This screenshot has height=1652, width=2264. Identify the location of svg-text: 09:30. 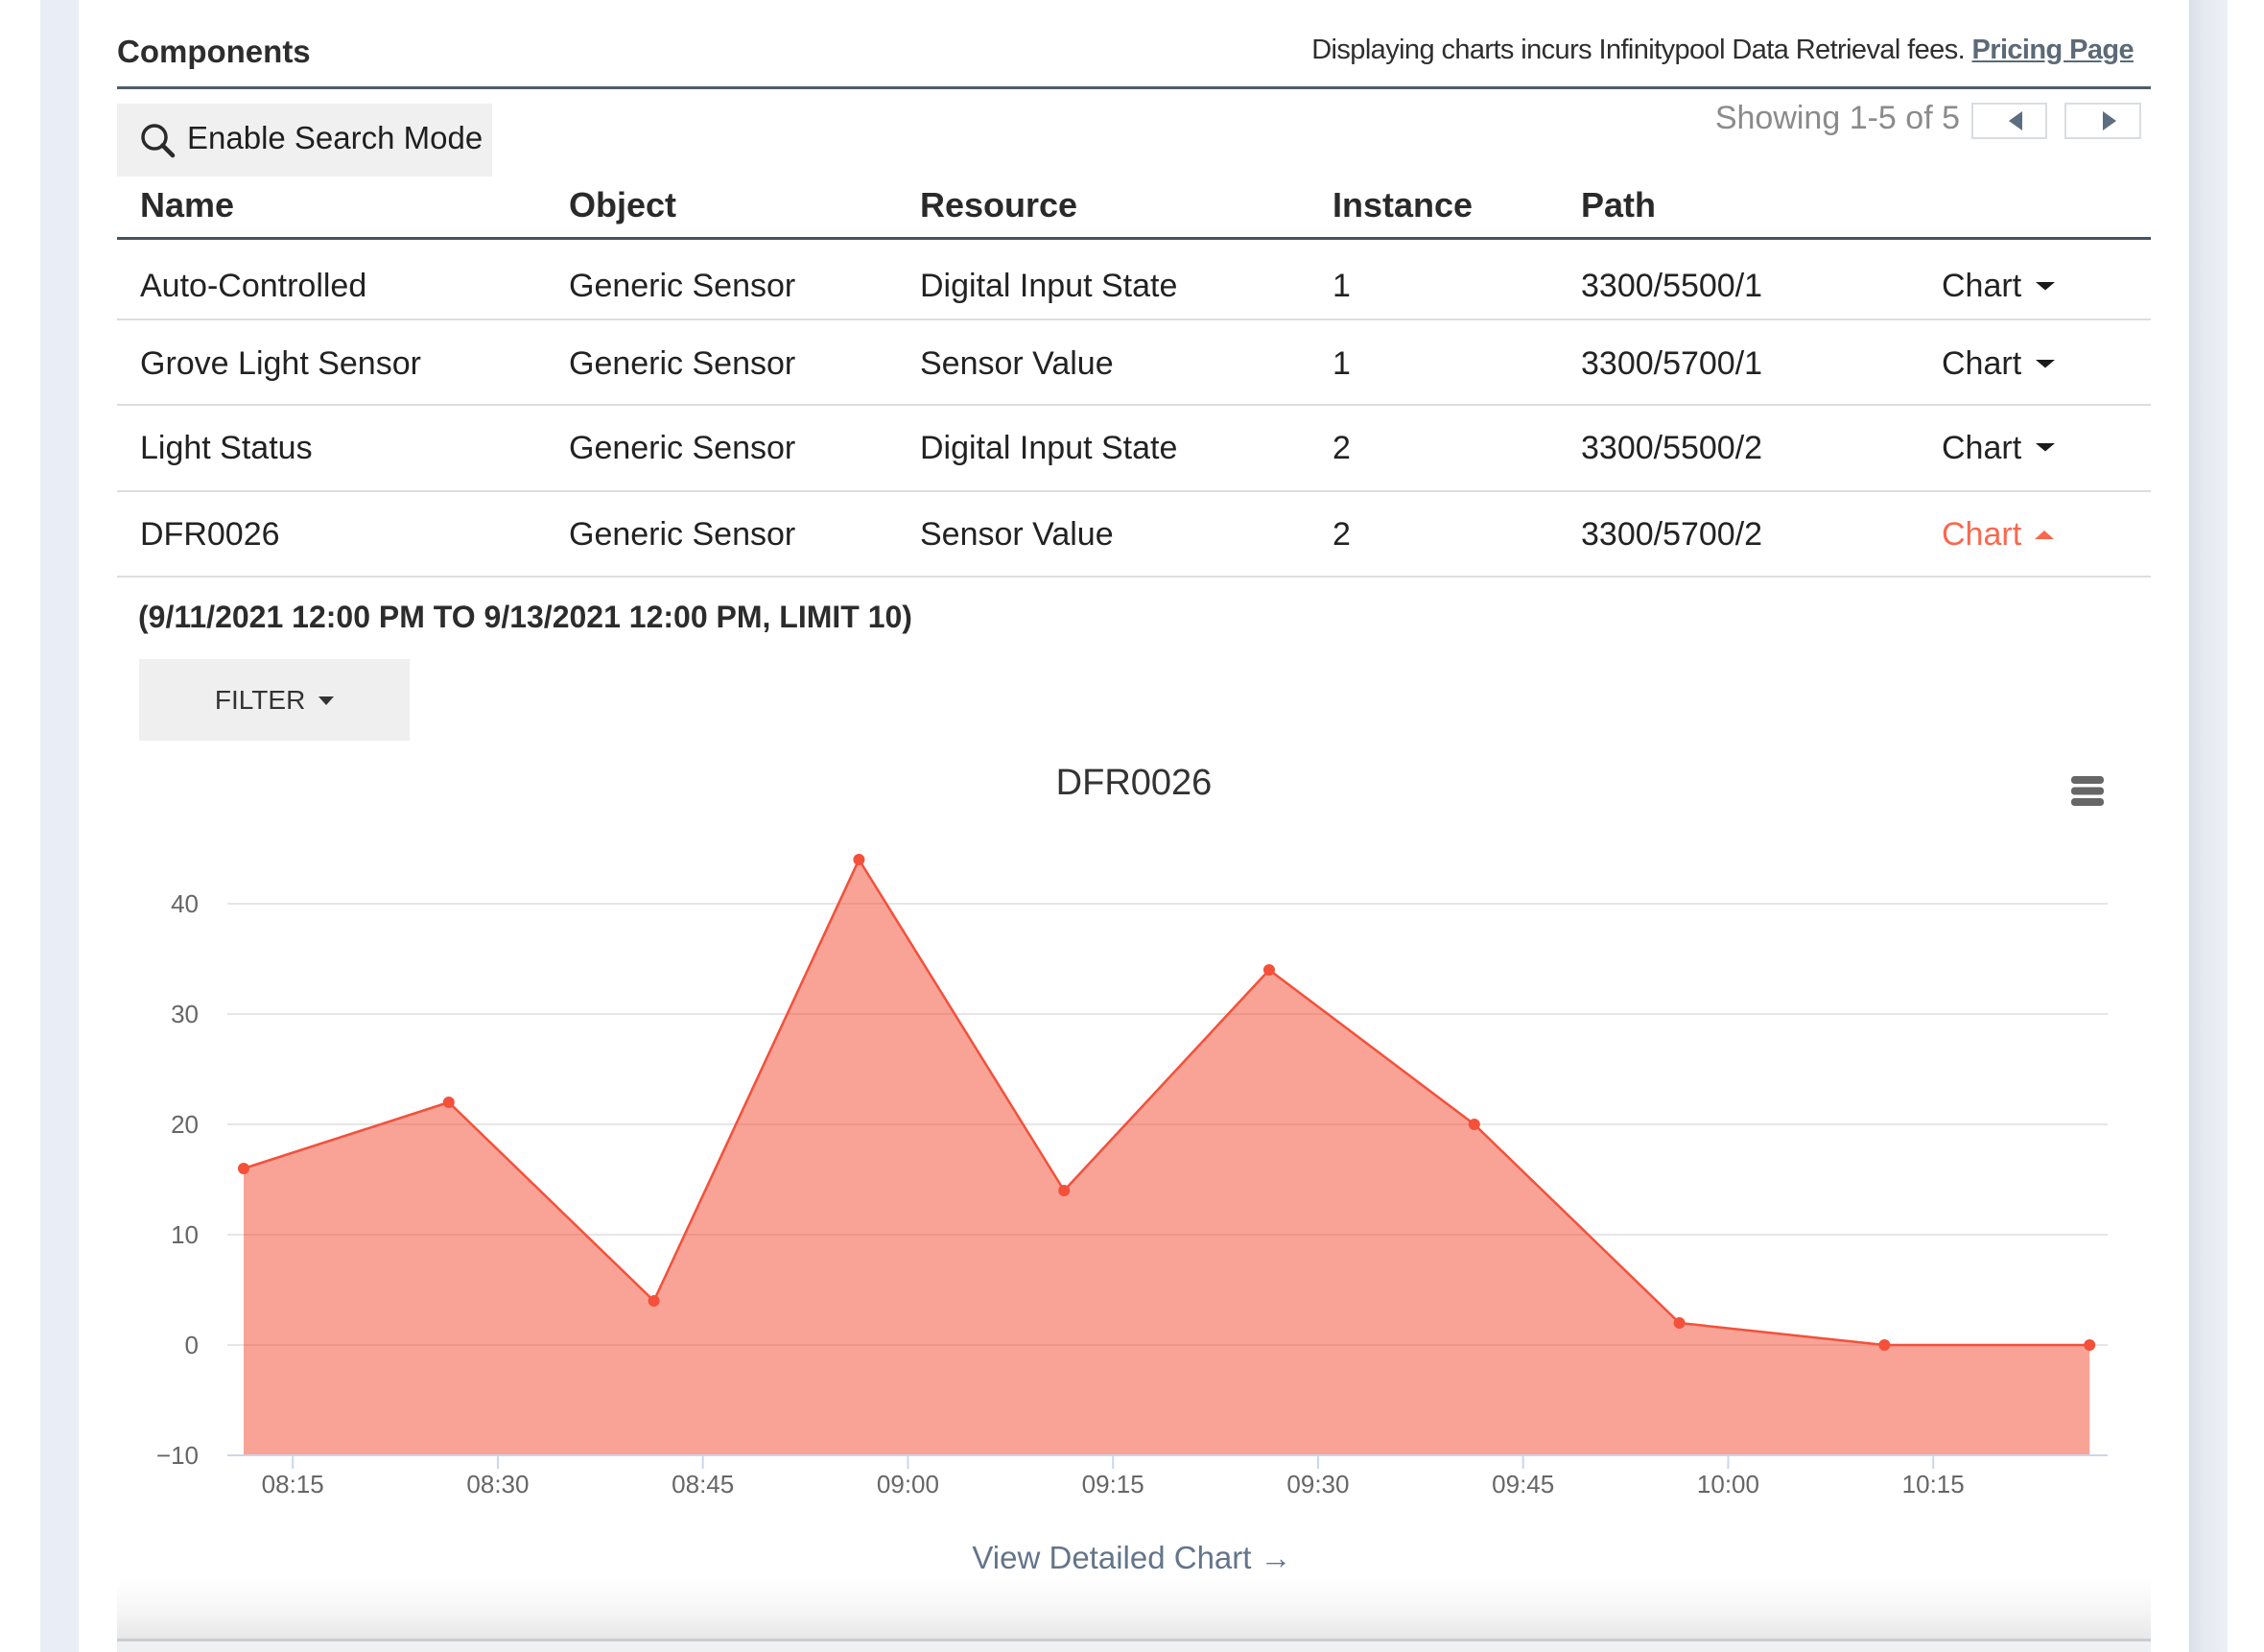
(1317, 1485).